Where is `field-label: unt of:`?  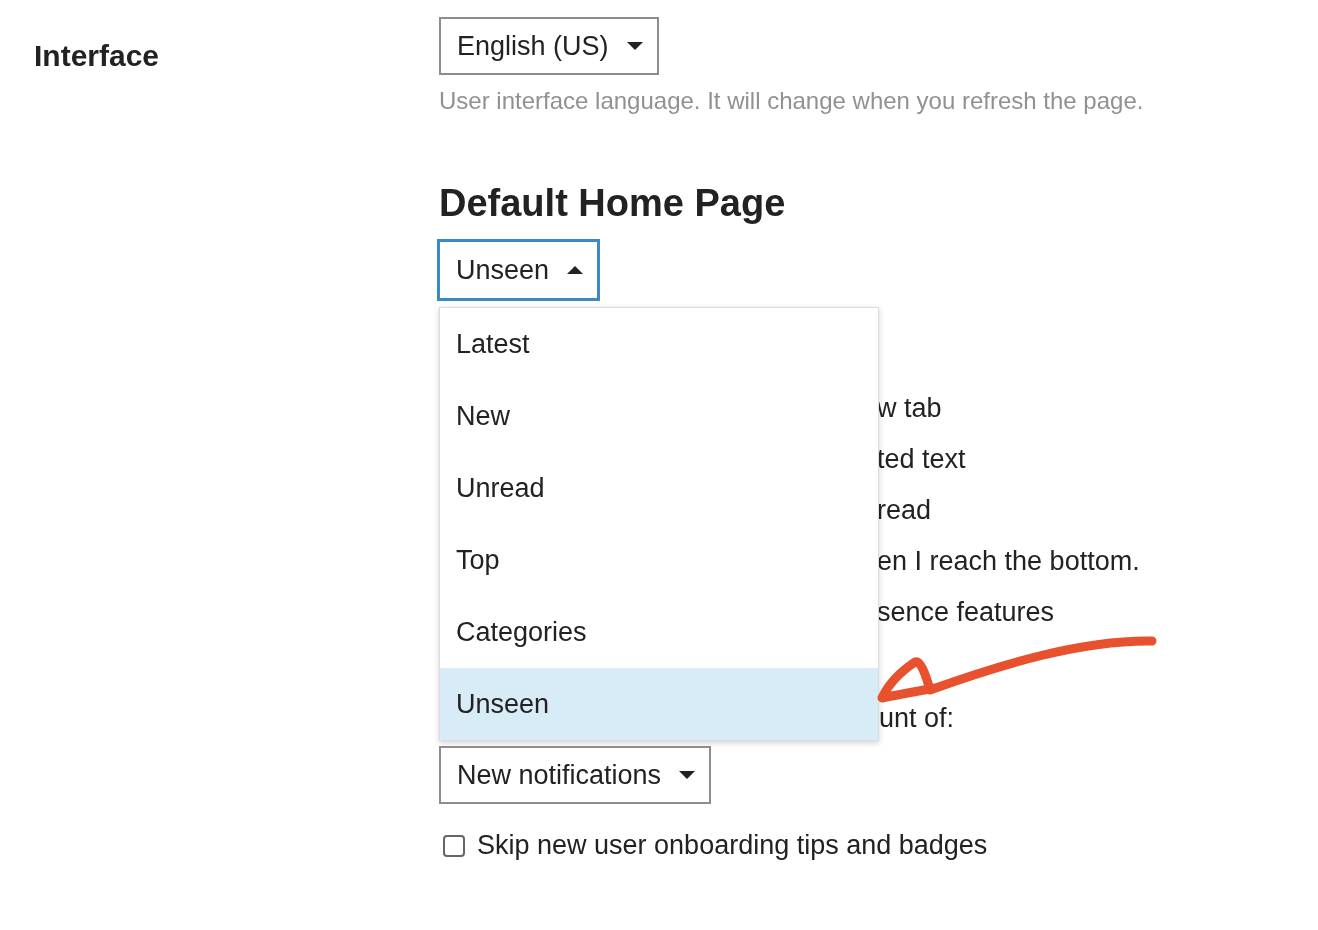 field-label: unt of: is located at coordinates (917, 718).